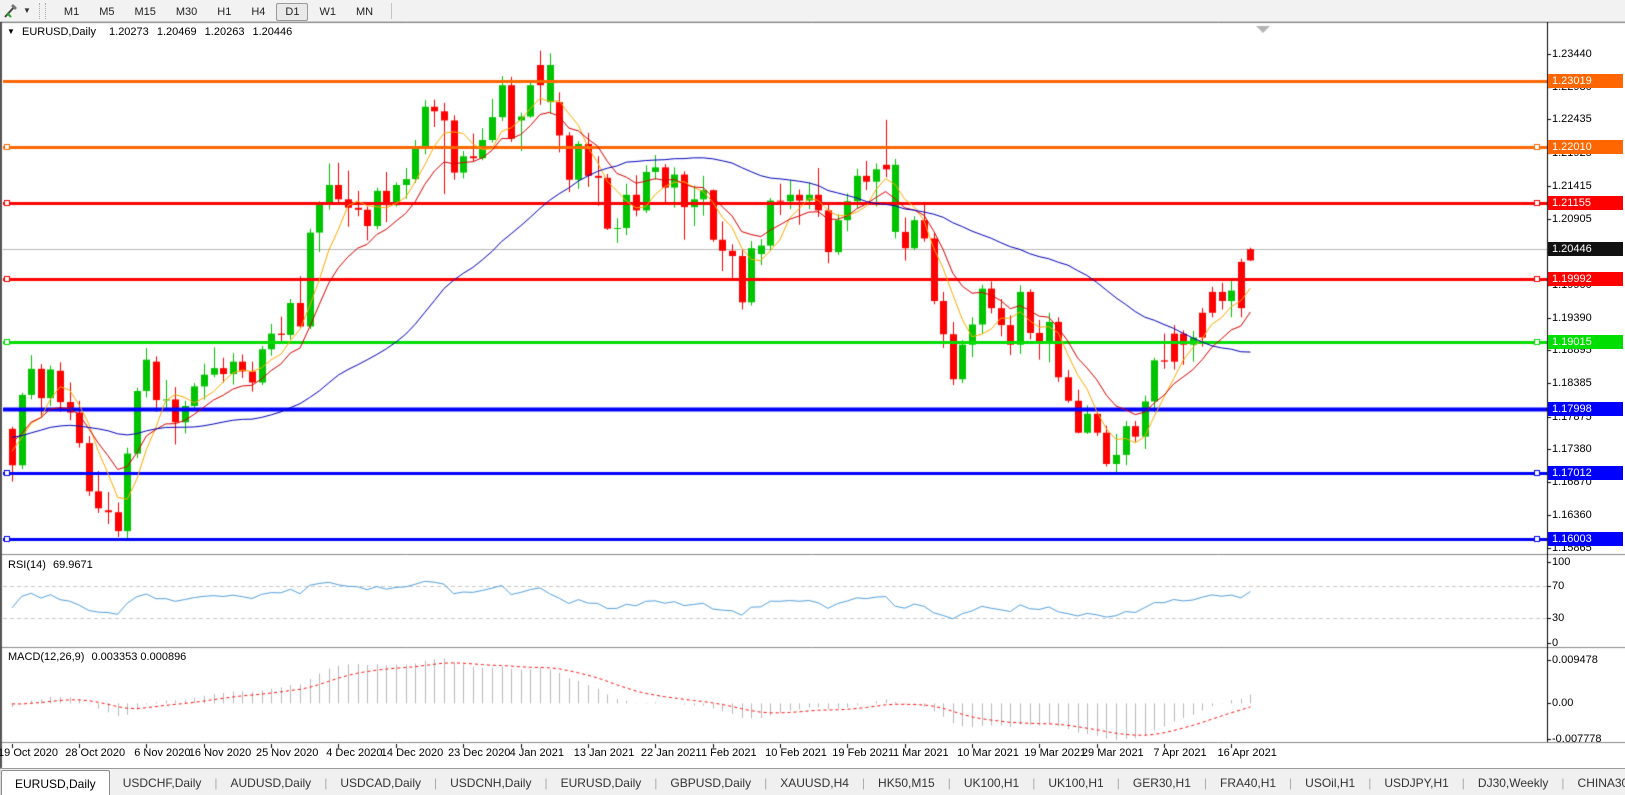 The height and width of the screenshot is (795, 1625). Describe the element at coordinates (1055, 753) in the screenshot. I see `date-axis-label: 19 Mar 2021` at that location.